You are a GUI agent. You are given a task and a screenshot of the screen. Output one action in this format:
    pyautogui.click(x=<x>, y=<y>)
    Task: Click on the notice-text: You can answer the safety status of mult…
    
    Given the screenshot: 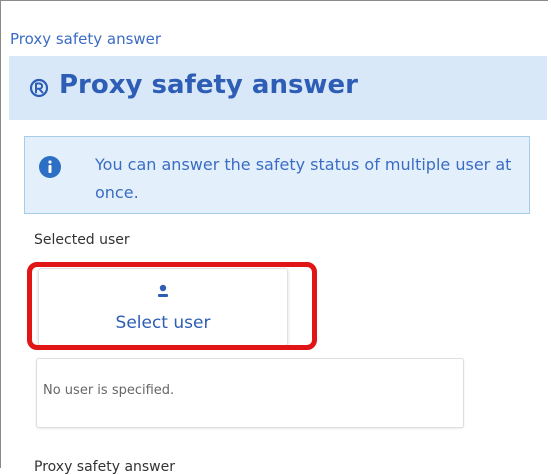 What is the action you would take?
    pyautogui.click(x=303, y=178)
    